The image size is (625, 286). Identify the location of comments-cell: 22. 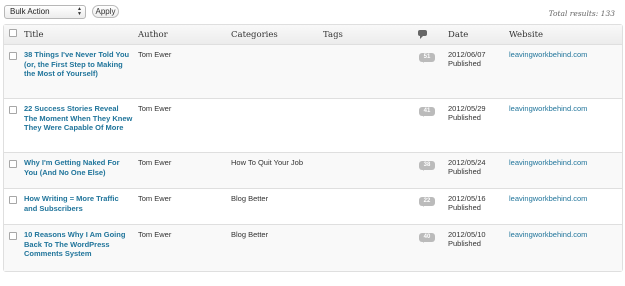
(427, 207).